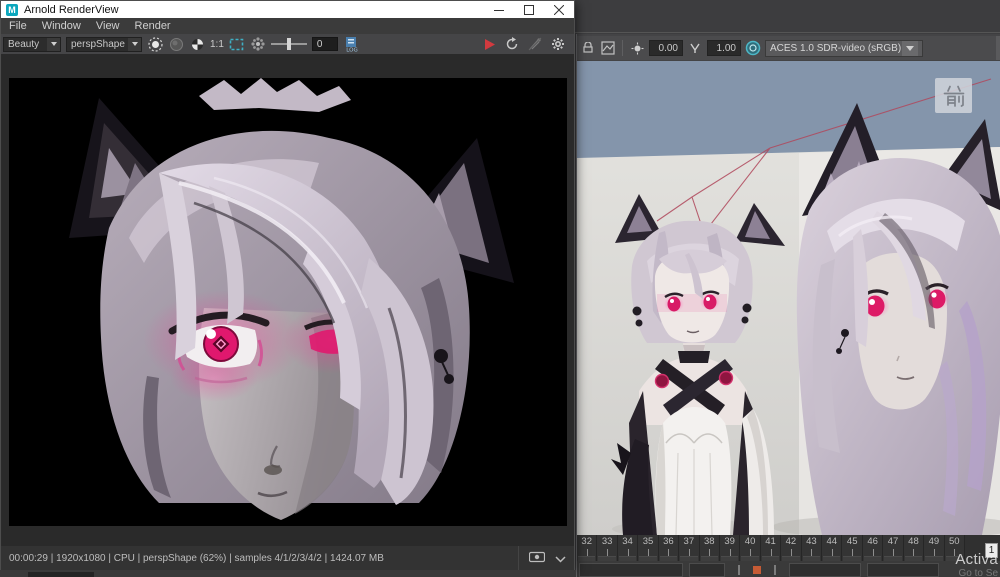 This screenshot has height=577, width=1000. I want to click on menu-window: Window, so click(61, 26).